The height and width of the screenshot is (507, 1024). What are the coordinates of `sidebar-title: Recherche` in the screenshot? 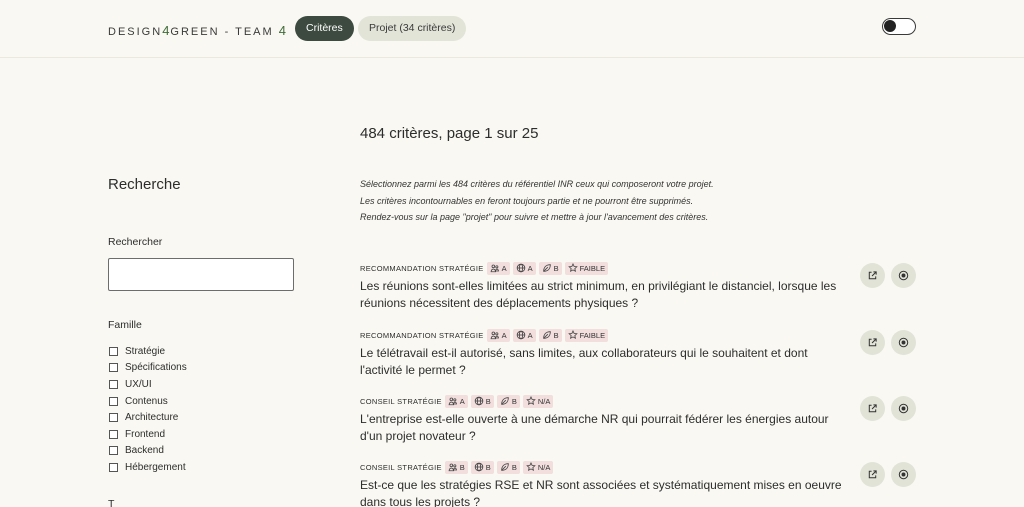 It's located at (144, 184).